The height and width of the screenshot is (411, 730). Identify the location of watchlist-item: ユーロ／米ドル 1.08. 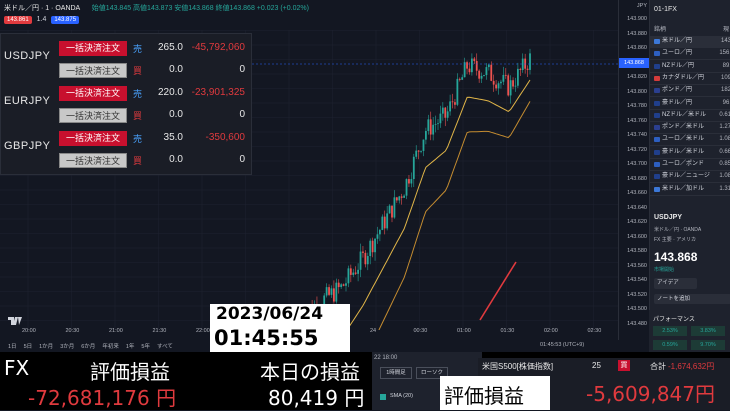
(690, 140).